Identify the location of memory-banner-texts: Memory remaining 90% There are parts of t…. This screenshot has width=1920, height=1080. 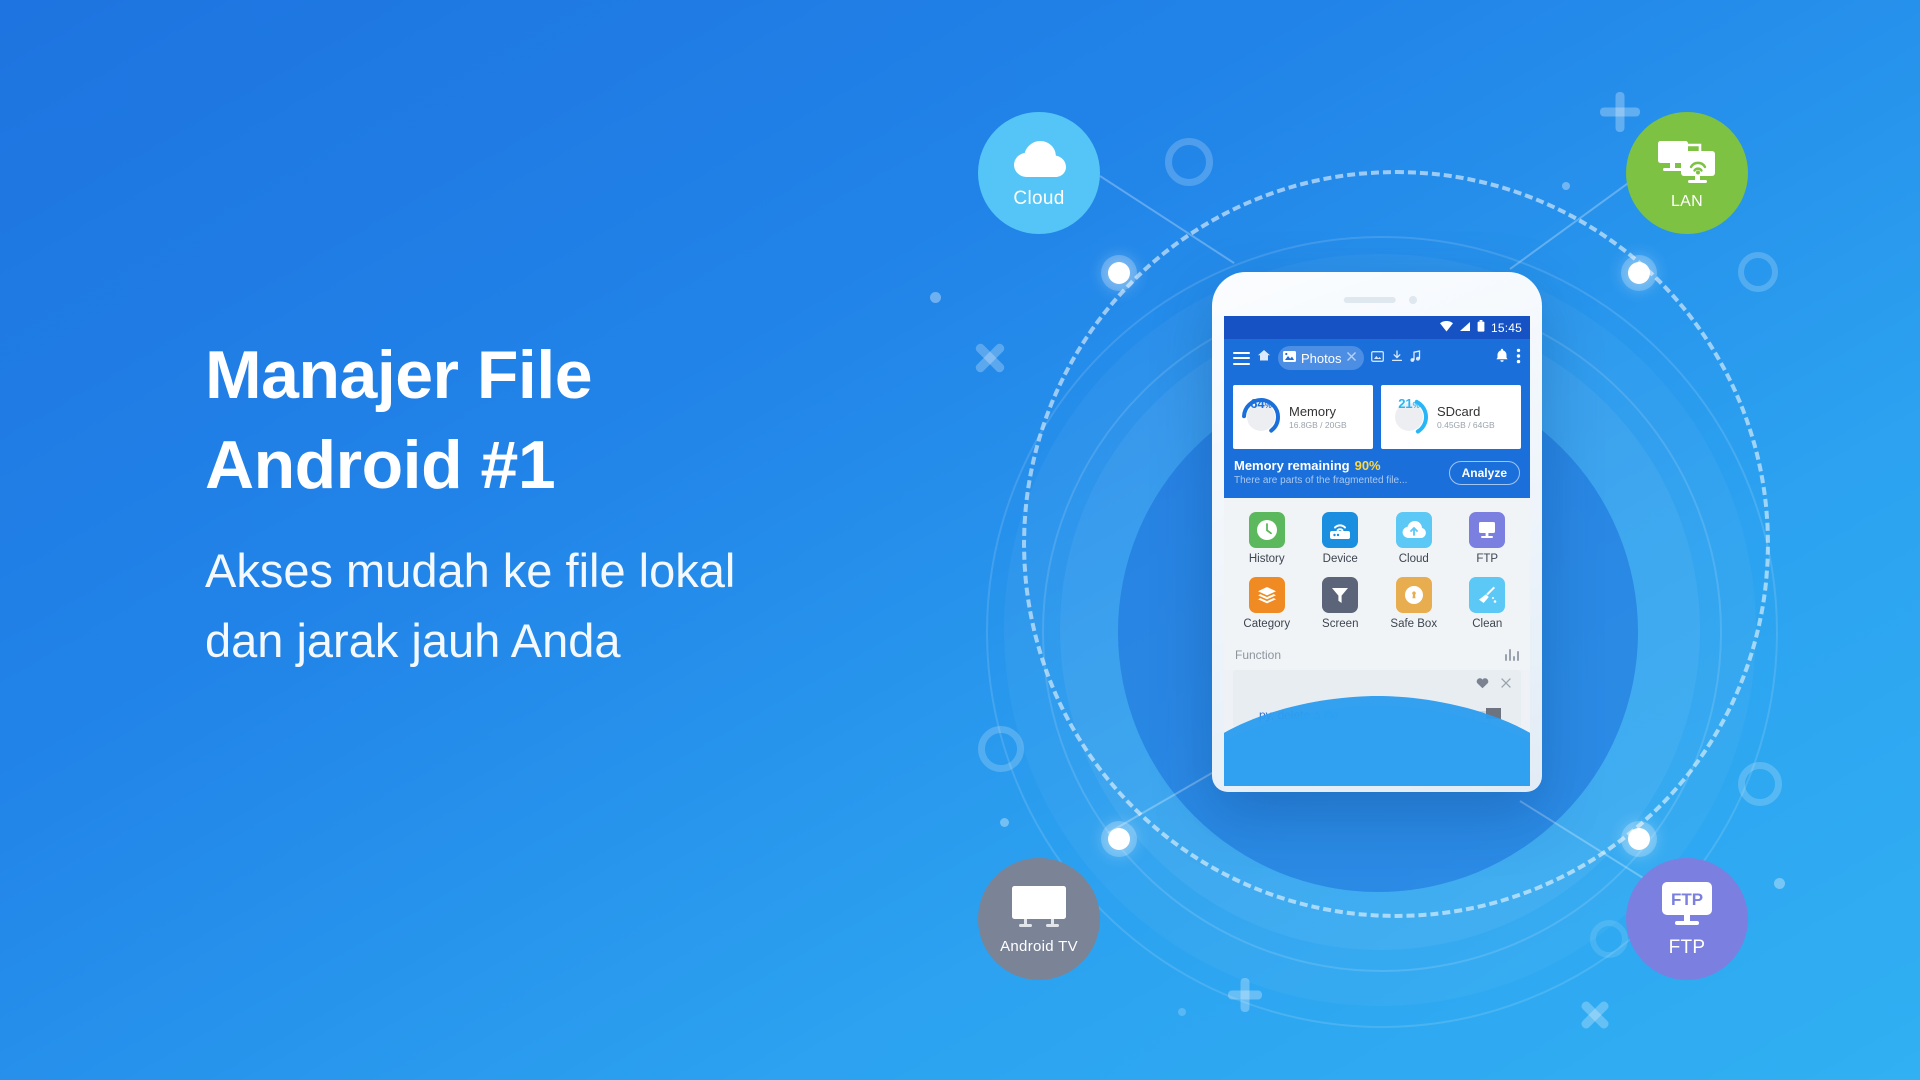
(1341, 473).